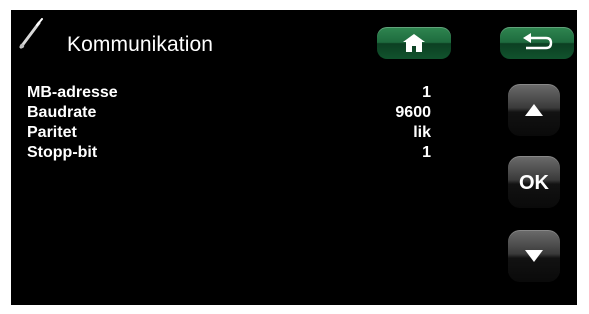  I want to click on back-button, so click(537, 43).